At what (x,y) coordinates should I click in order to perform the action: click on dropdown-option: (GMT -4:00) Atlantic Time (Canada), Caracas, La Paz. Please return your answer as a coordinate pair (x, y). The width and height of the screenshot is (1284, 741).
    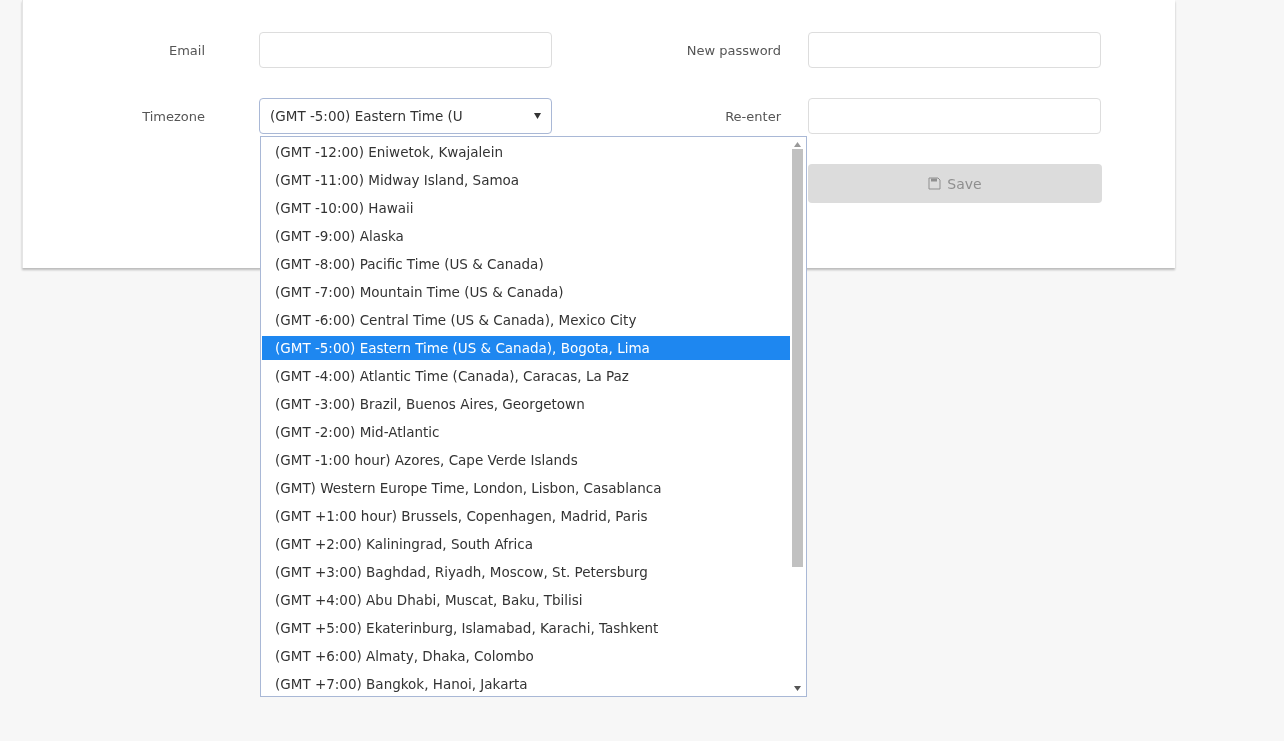
    Looking at the image, I should click on (526, 376).